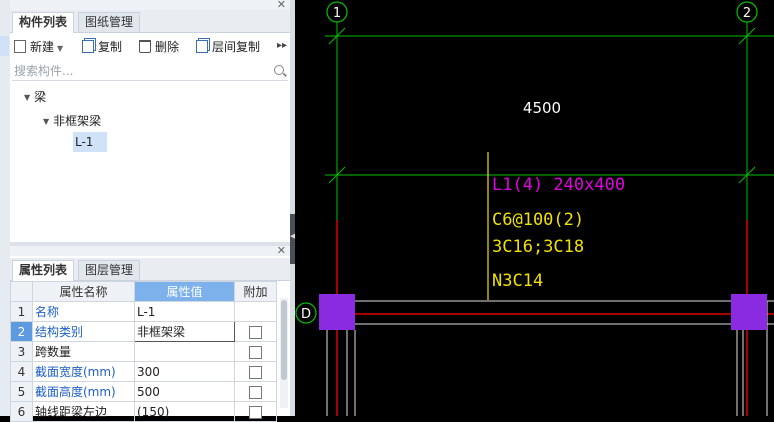  What do you see at coordinates (150, 269) in the screenshot?
I see `property-tabs: 属性列表 图层管理` at bounding box center [150, 269].